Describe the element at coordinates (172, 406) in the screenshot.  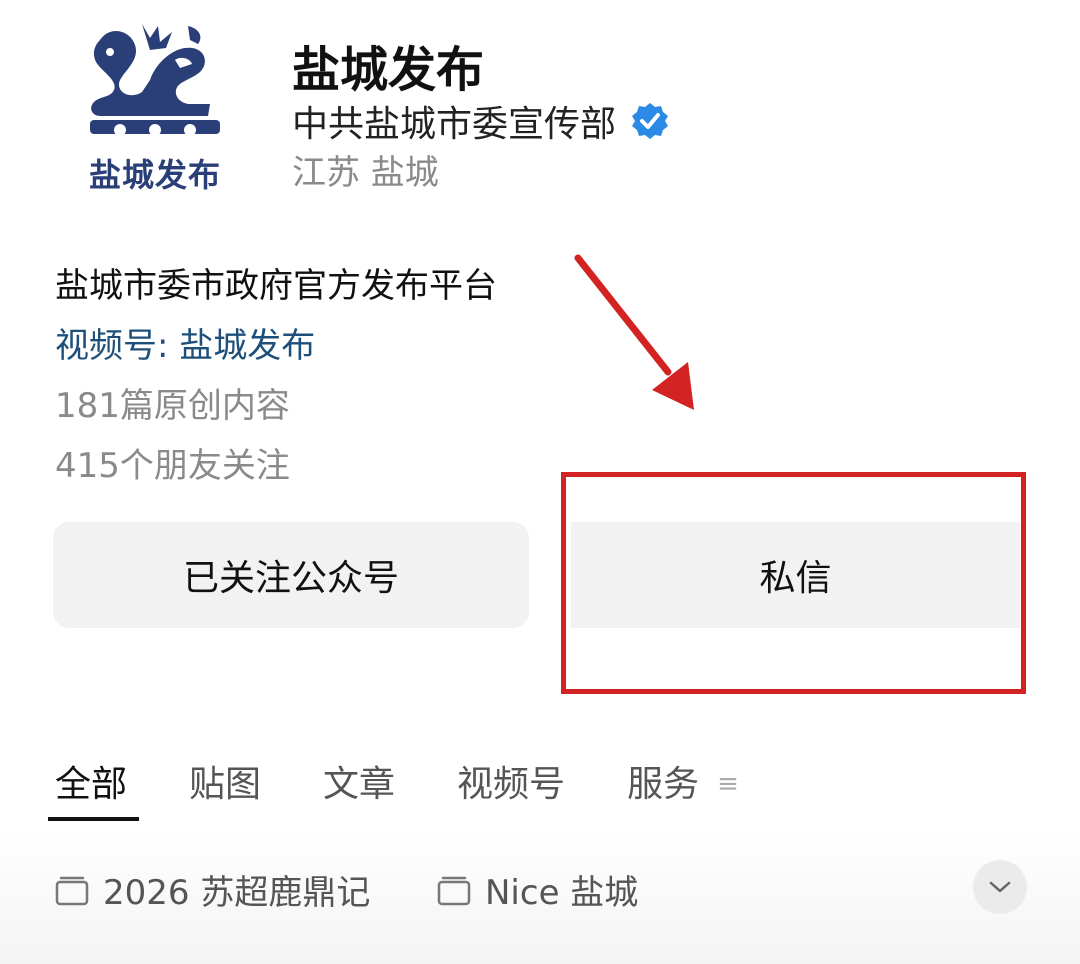
I see `original-articles-count: 181篇原创内容` at that location.